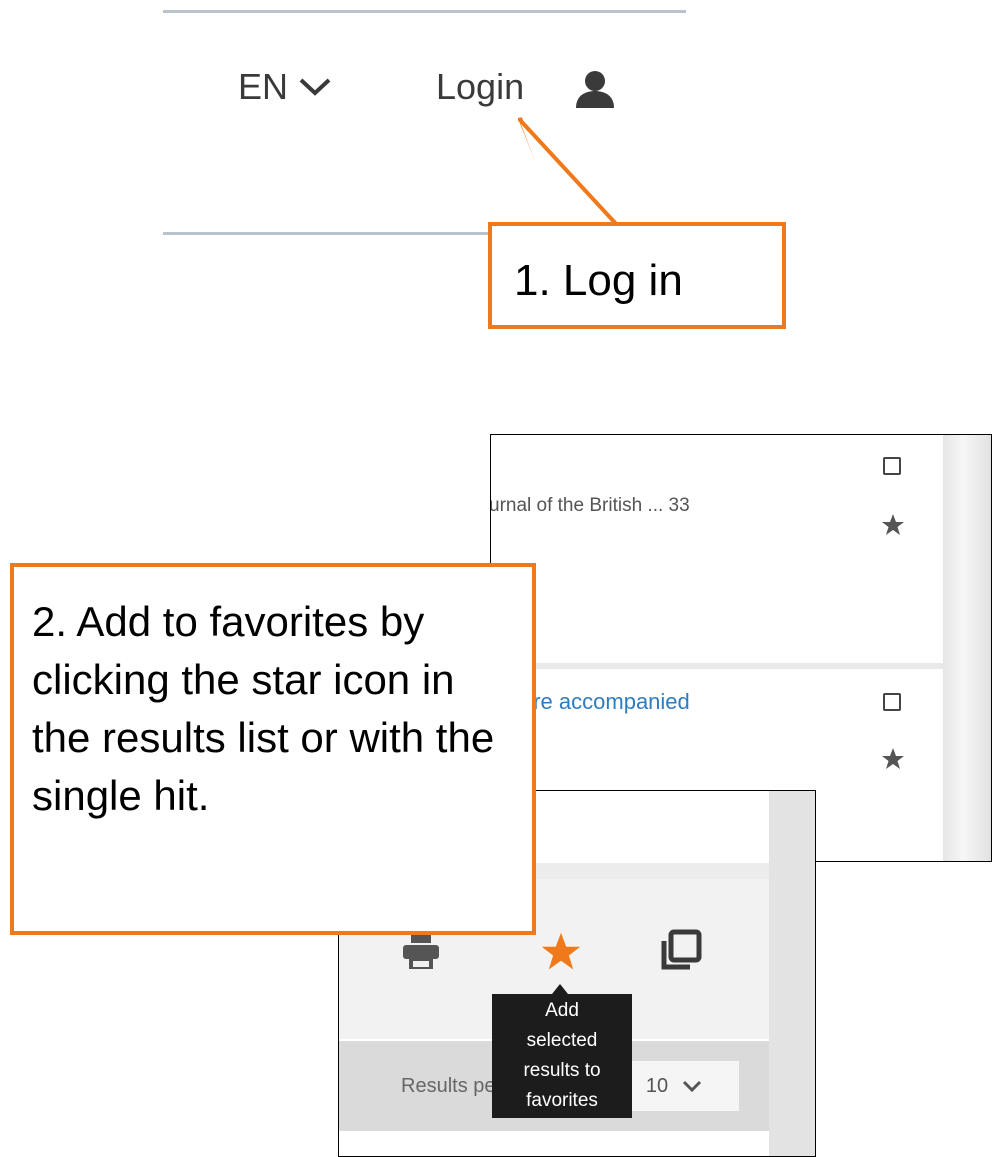 The width and height of the screenshot is (992, 1157). What do you see at coordinates (421, 952) in the screenshot?
I see `print-icon` at bounding box center [421, 952].